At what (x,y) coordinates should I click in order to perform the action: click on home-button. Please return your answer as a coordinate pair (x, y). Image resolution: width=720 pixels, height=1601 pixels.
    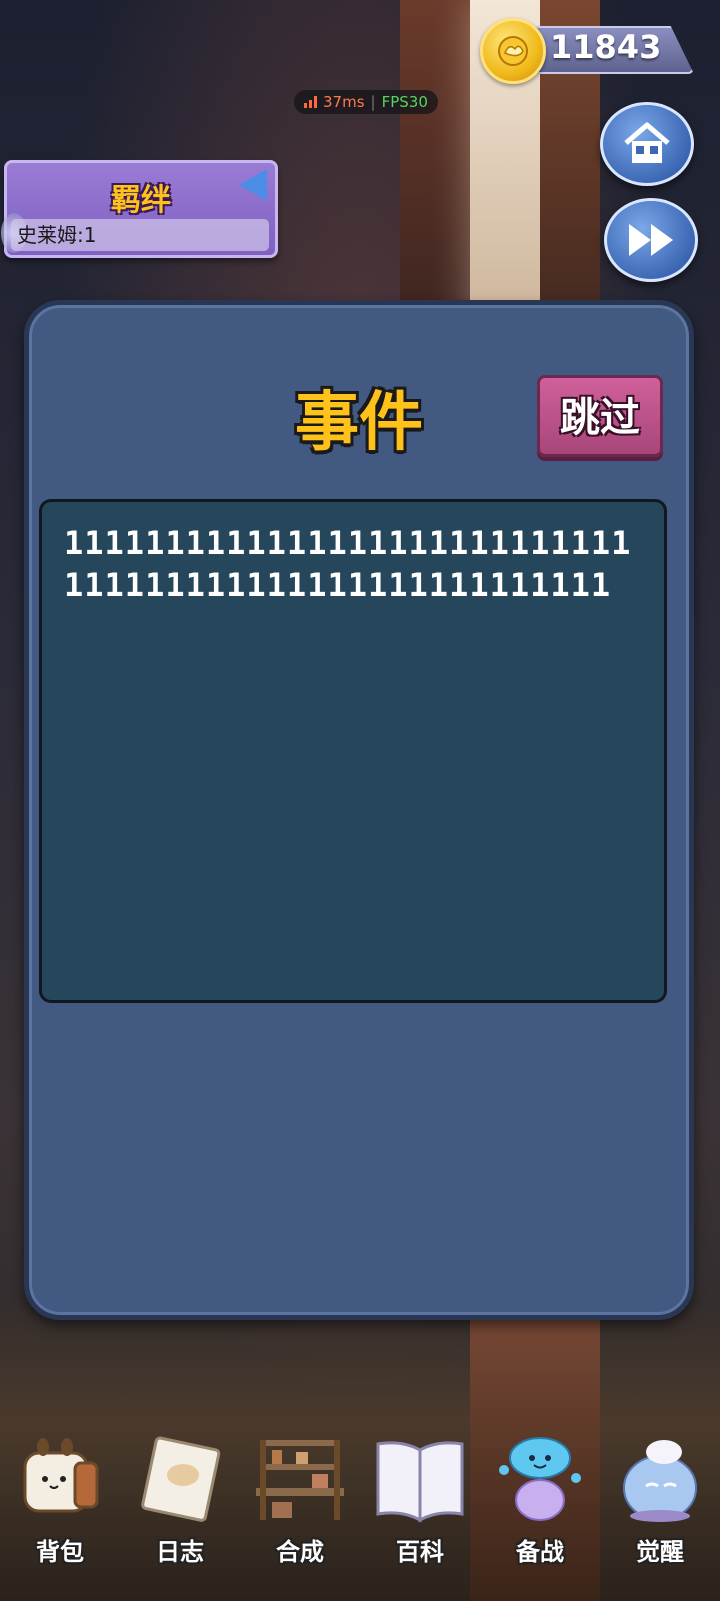
    Looking at the image, I should click on (647, 144).